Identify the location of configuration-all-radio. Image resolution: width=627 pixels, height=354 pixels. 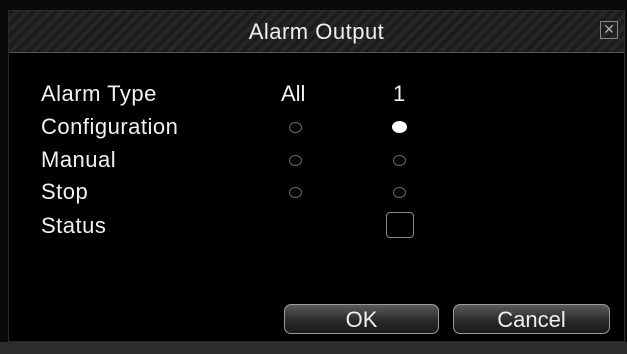
(295, 127).